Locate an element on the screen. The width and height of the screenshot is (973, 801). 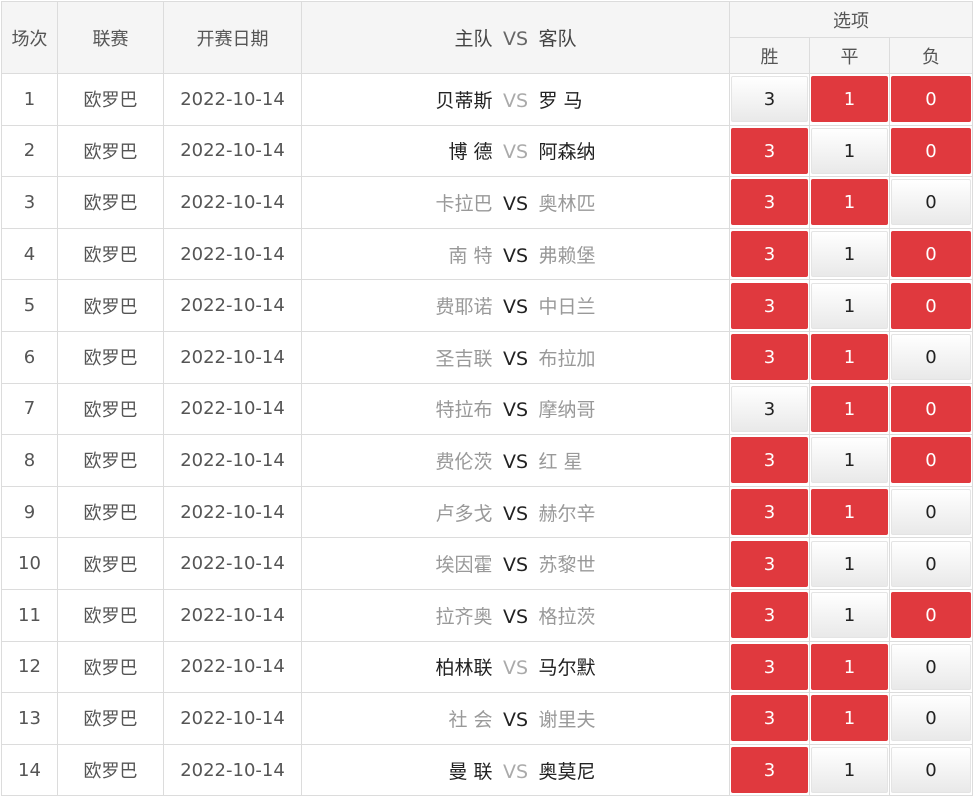
home-team: 曼 联 is located at coordinates (470, 771).